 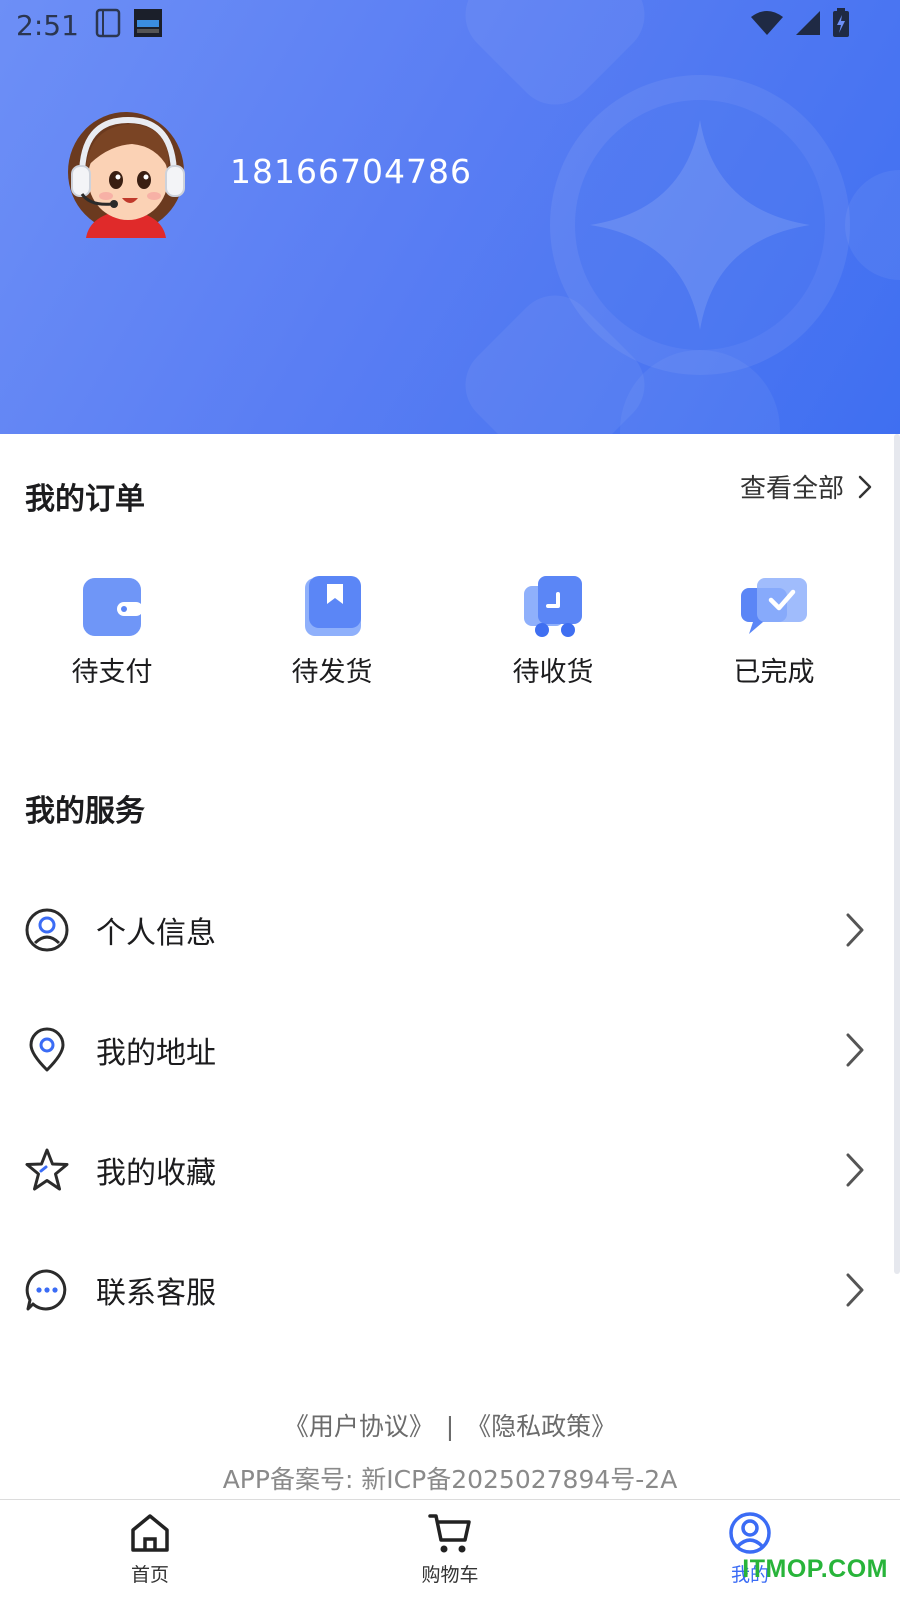 I want to click on status-bar: 2:51, so click(x=450, y=25).